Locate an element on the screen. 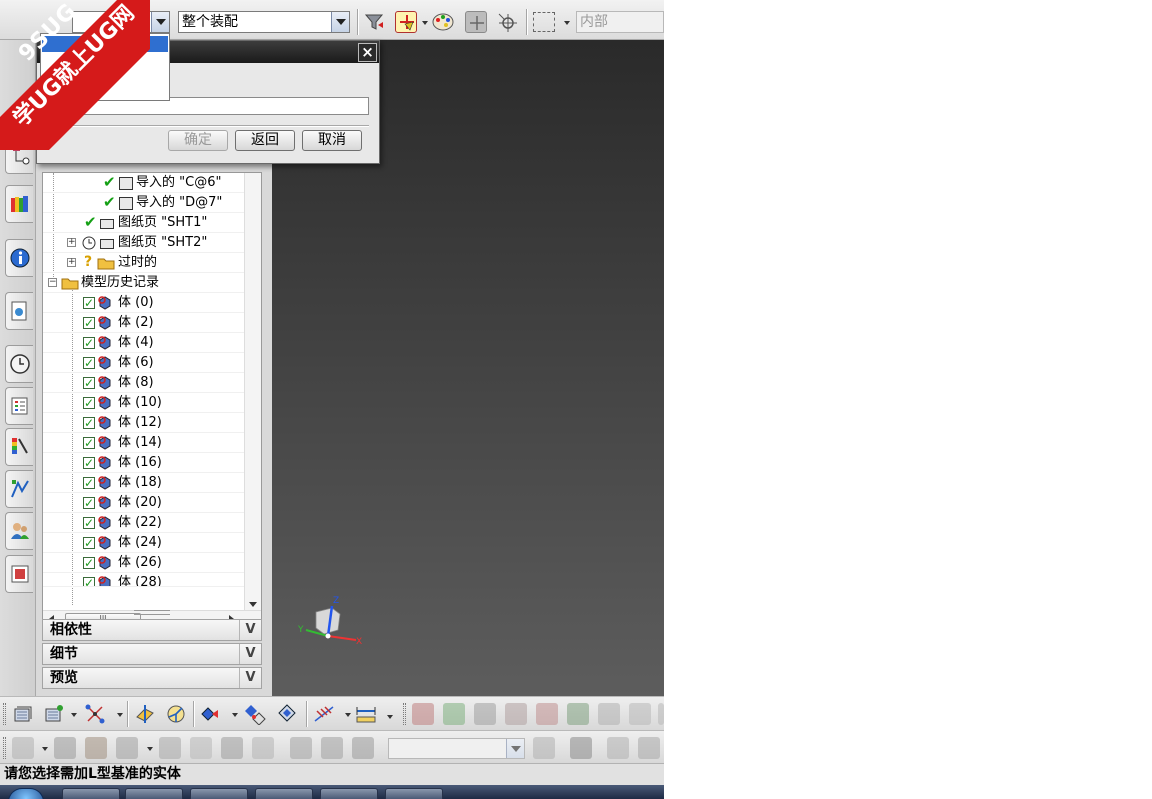 This screenshot has width=1152, height=799. layout-grid-icon is located at coordinates (578, 714).